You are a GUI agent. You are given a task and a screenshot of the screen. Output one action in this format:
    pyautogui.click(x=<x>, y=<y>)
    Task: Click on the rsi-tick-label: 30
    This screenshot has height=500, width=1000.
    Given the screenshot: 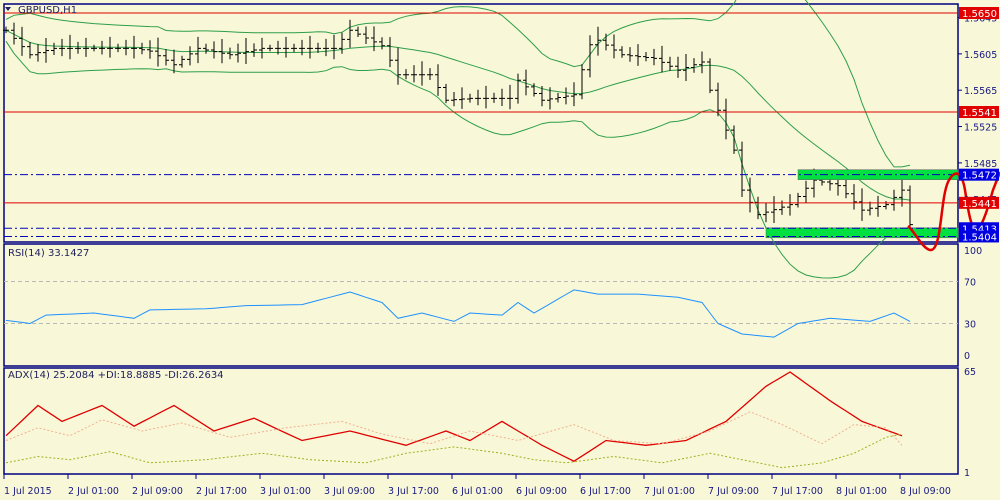 What is the action you would take?
    pyautogui.click(x=970, y=325)
    